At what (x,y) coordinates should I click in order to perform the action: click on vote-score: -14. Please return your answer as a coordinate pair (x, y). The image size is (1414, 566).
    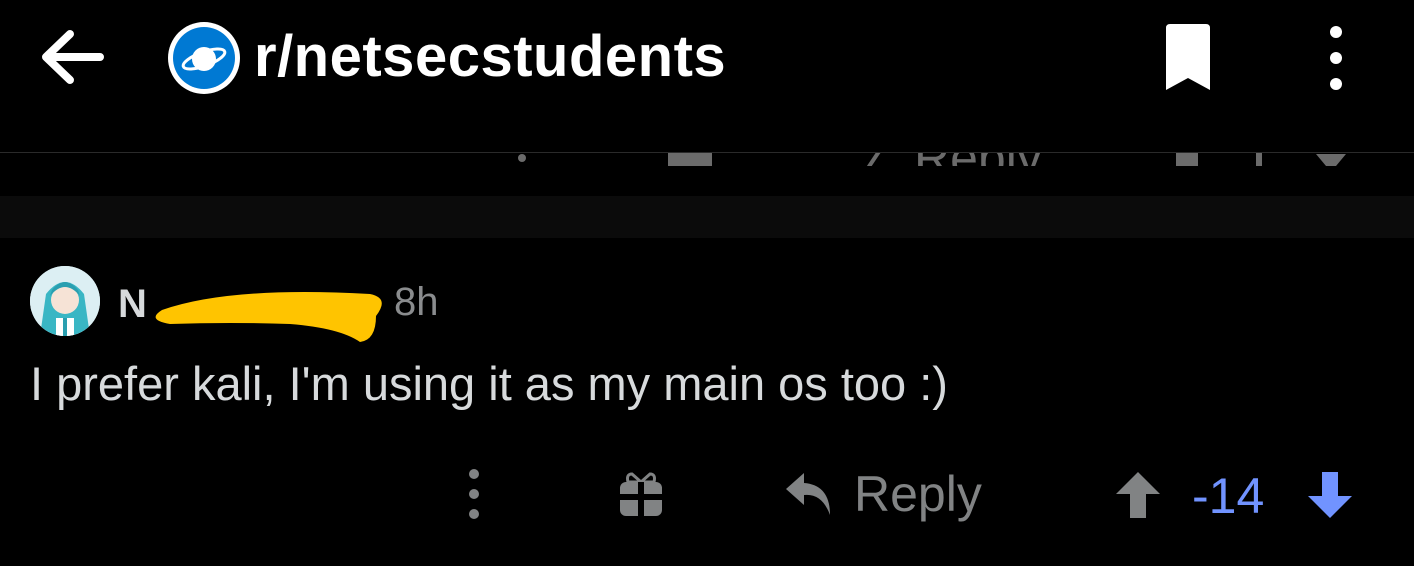
    Looking at the image, I should click on (1228, 496).